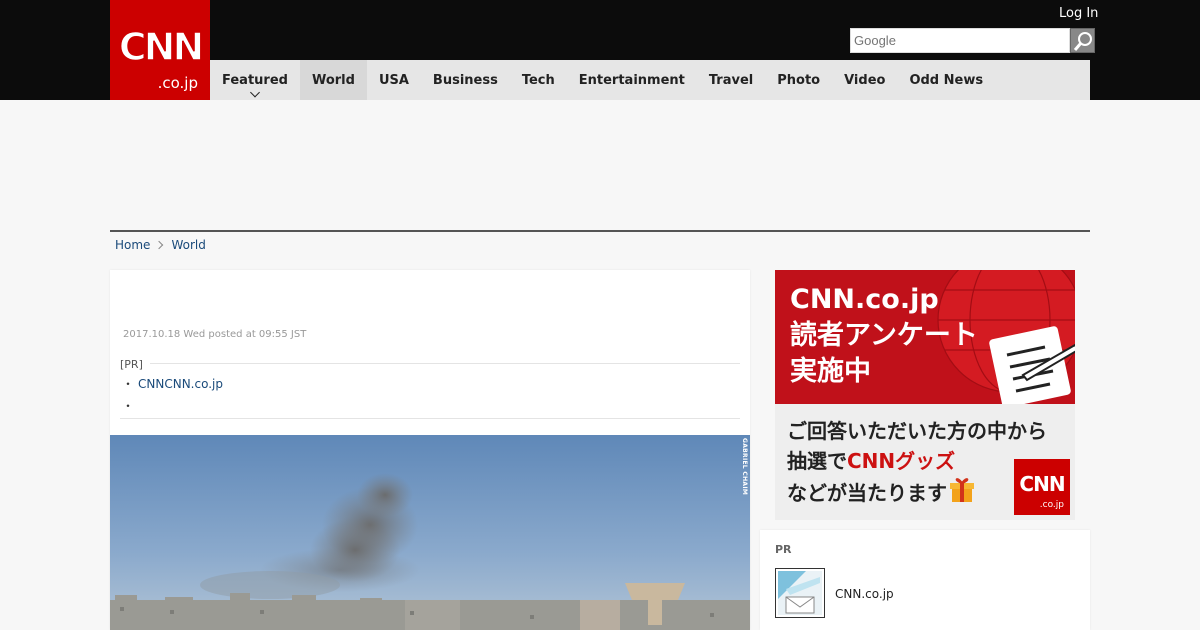 Image resolution: width=1200 pixels, height=630 pixels. I want to click on nav-label: Business, so click(465, 80).